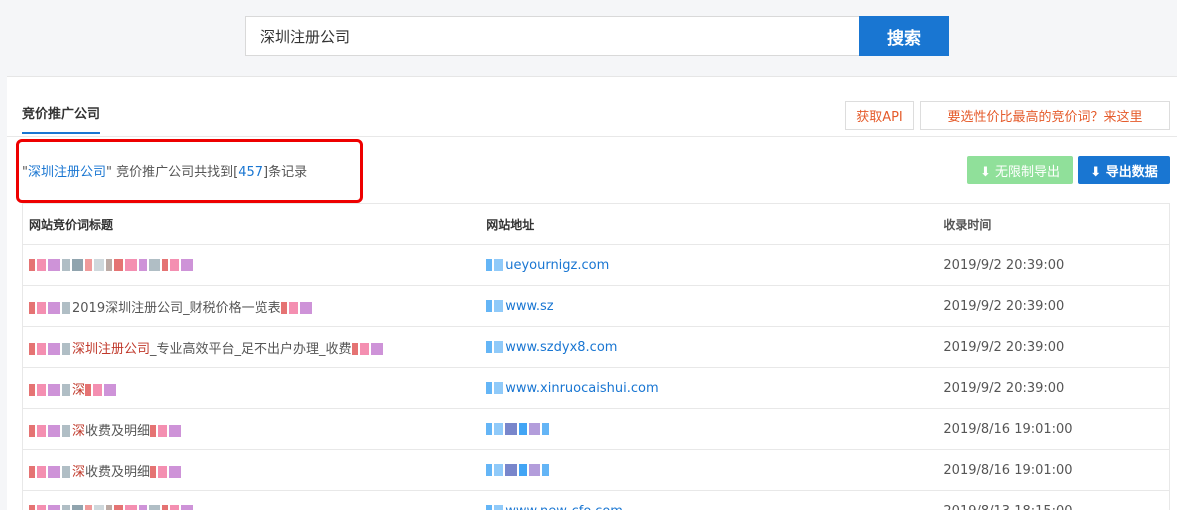  I want to click on unlimited-export-button: ⬇ 无限制导出, so click(1020, 170).